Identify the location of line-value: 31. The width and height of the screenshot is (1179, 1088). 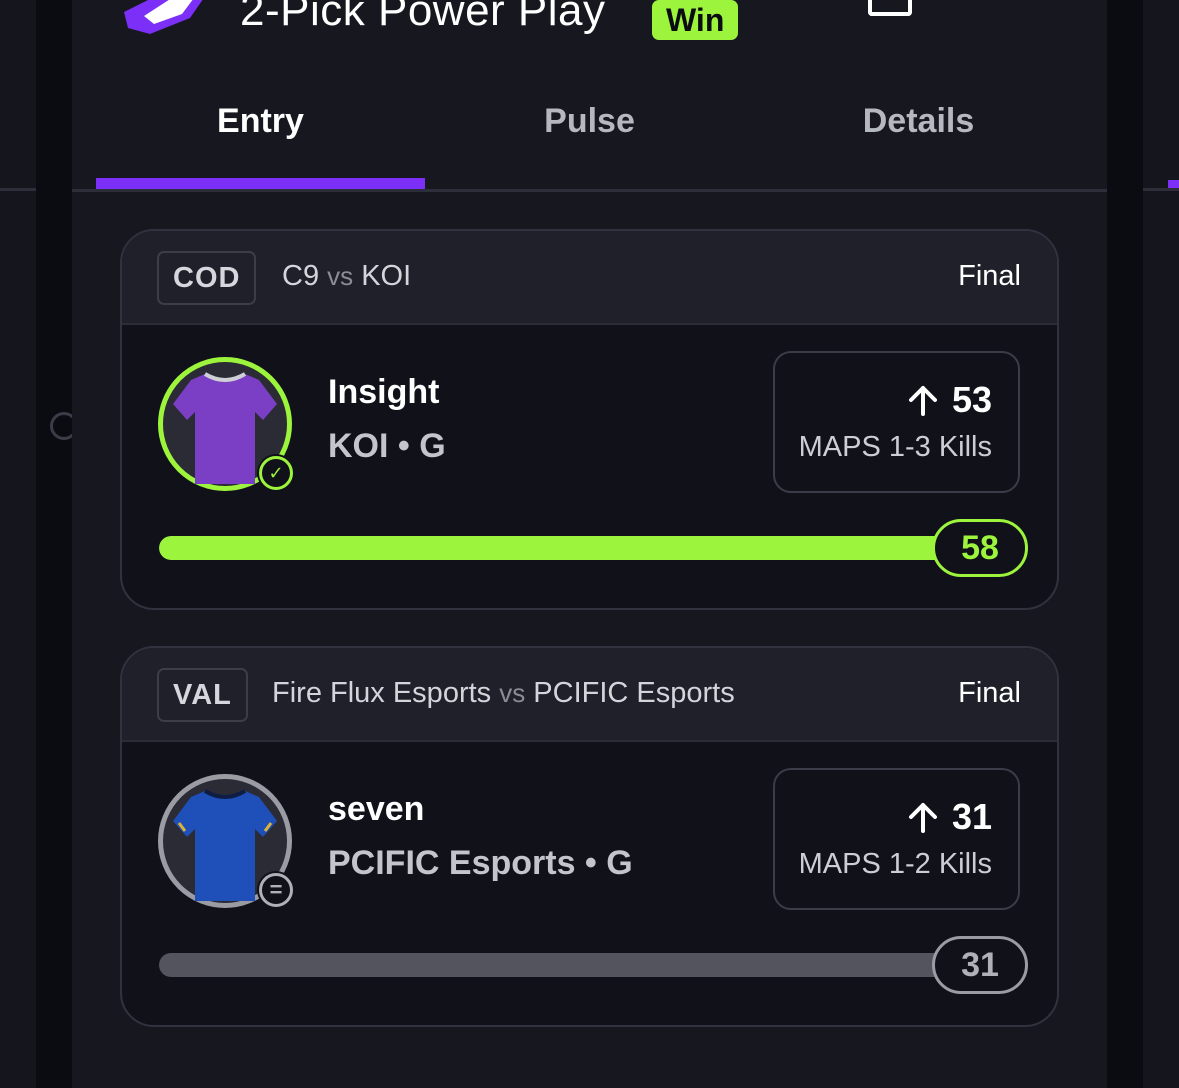
(971, 816).